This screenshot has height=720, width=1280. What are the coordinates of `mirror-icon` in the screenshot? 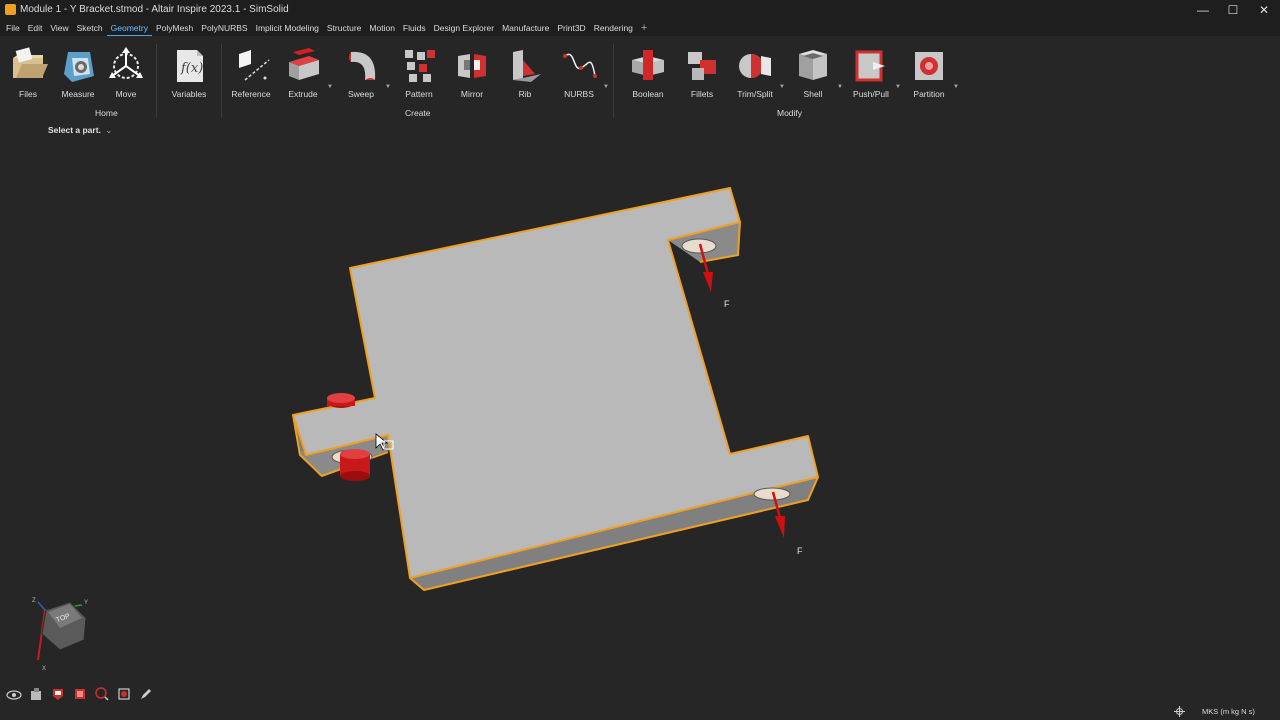 It's located at (472, 66).